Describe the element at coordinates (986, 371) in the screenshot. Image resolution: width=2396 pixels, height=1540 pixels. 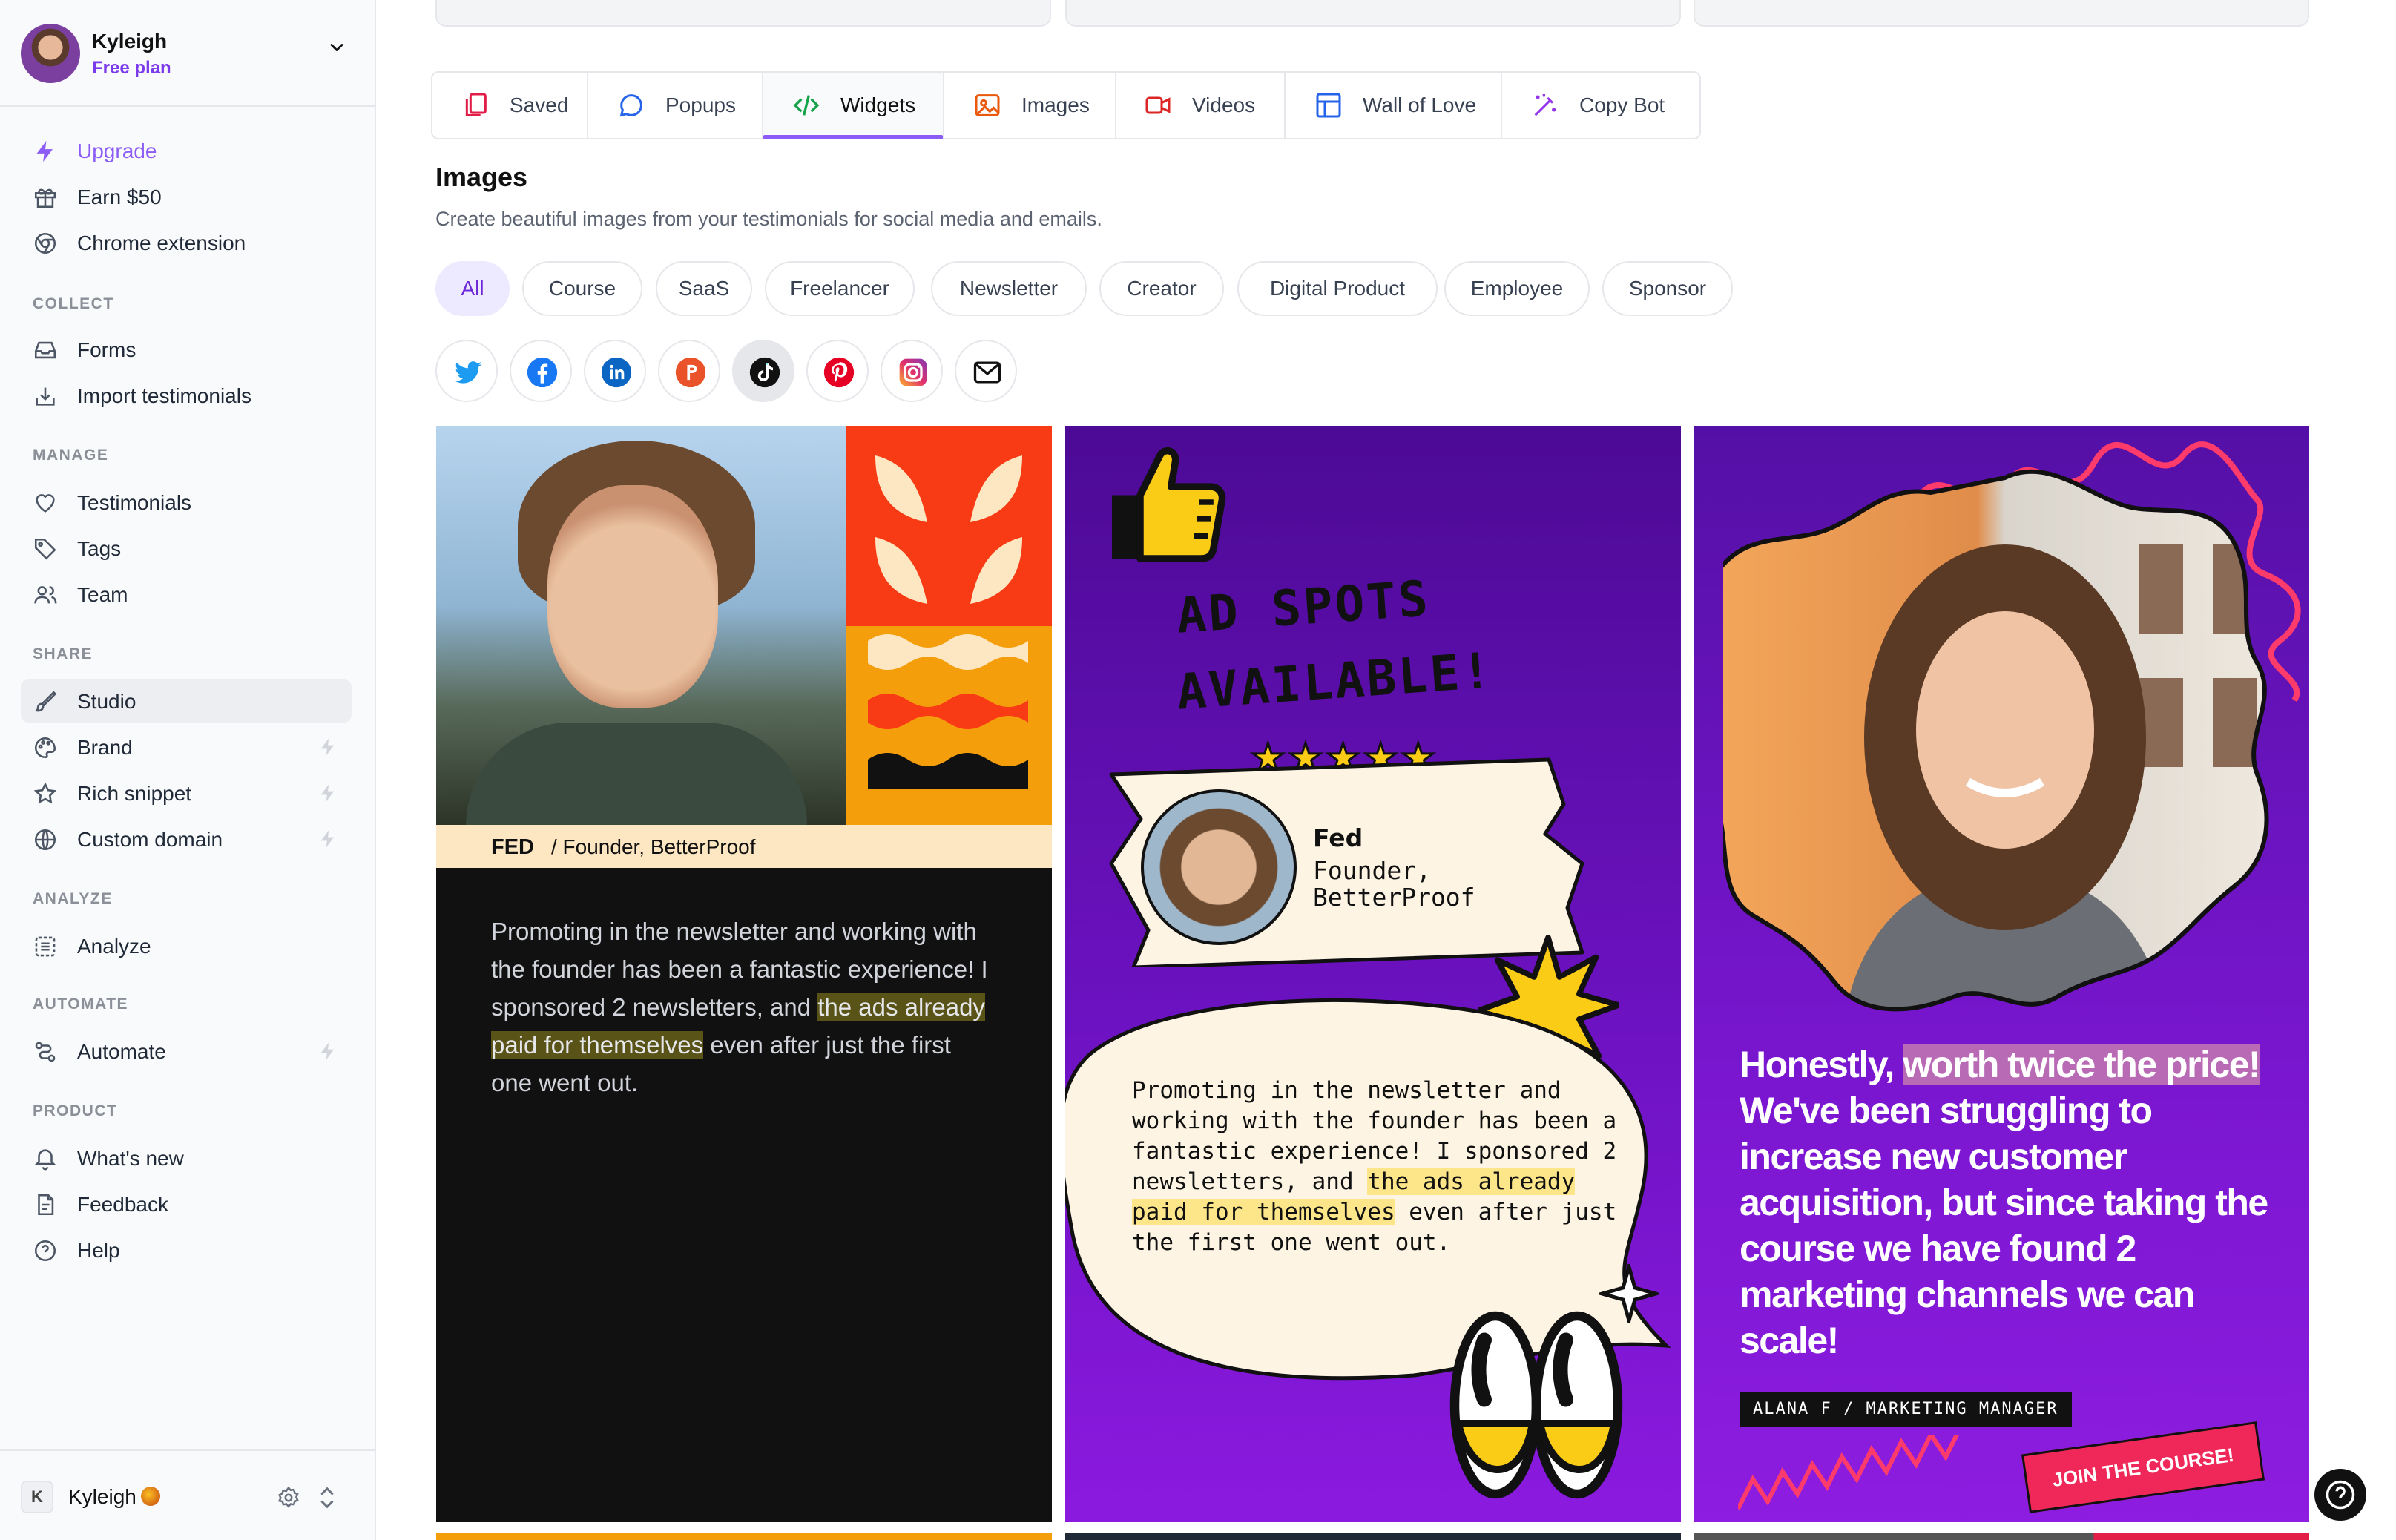
I see `email-button` at that location.